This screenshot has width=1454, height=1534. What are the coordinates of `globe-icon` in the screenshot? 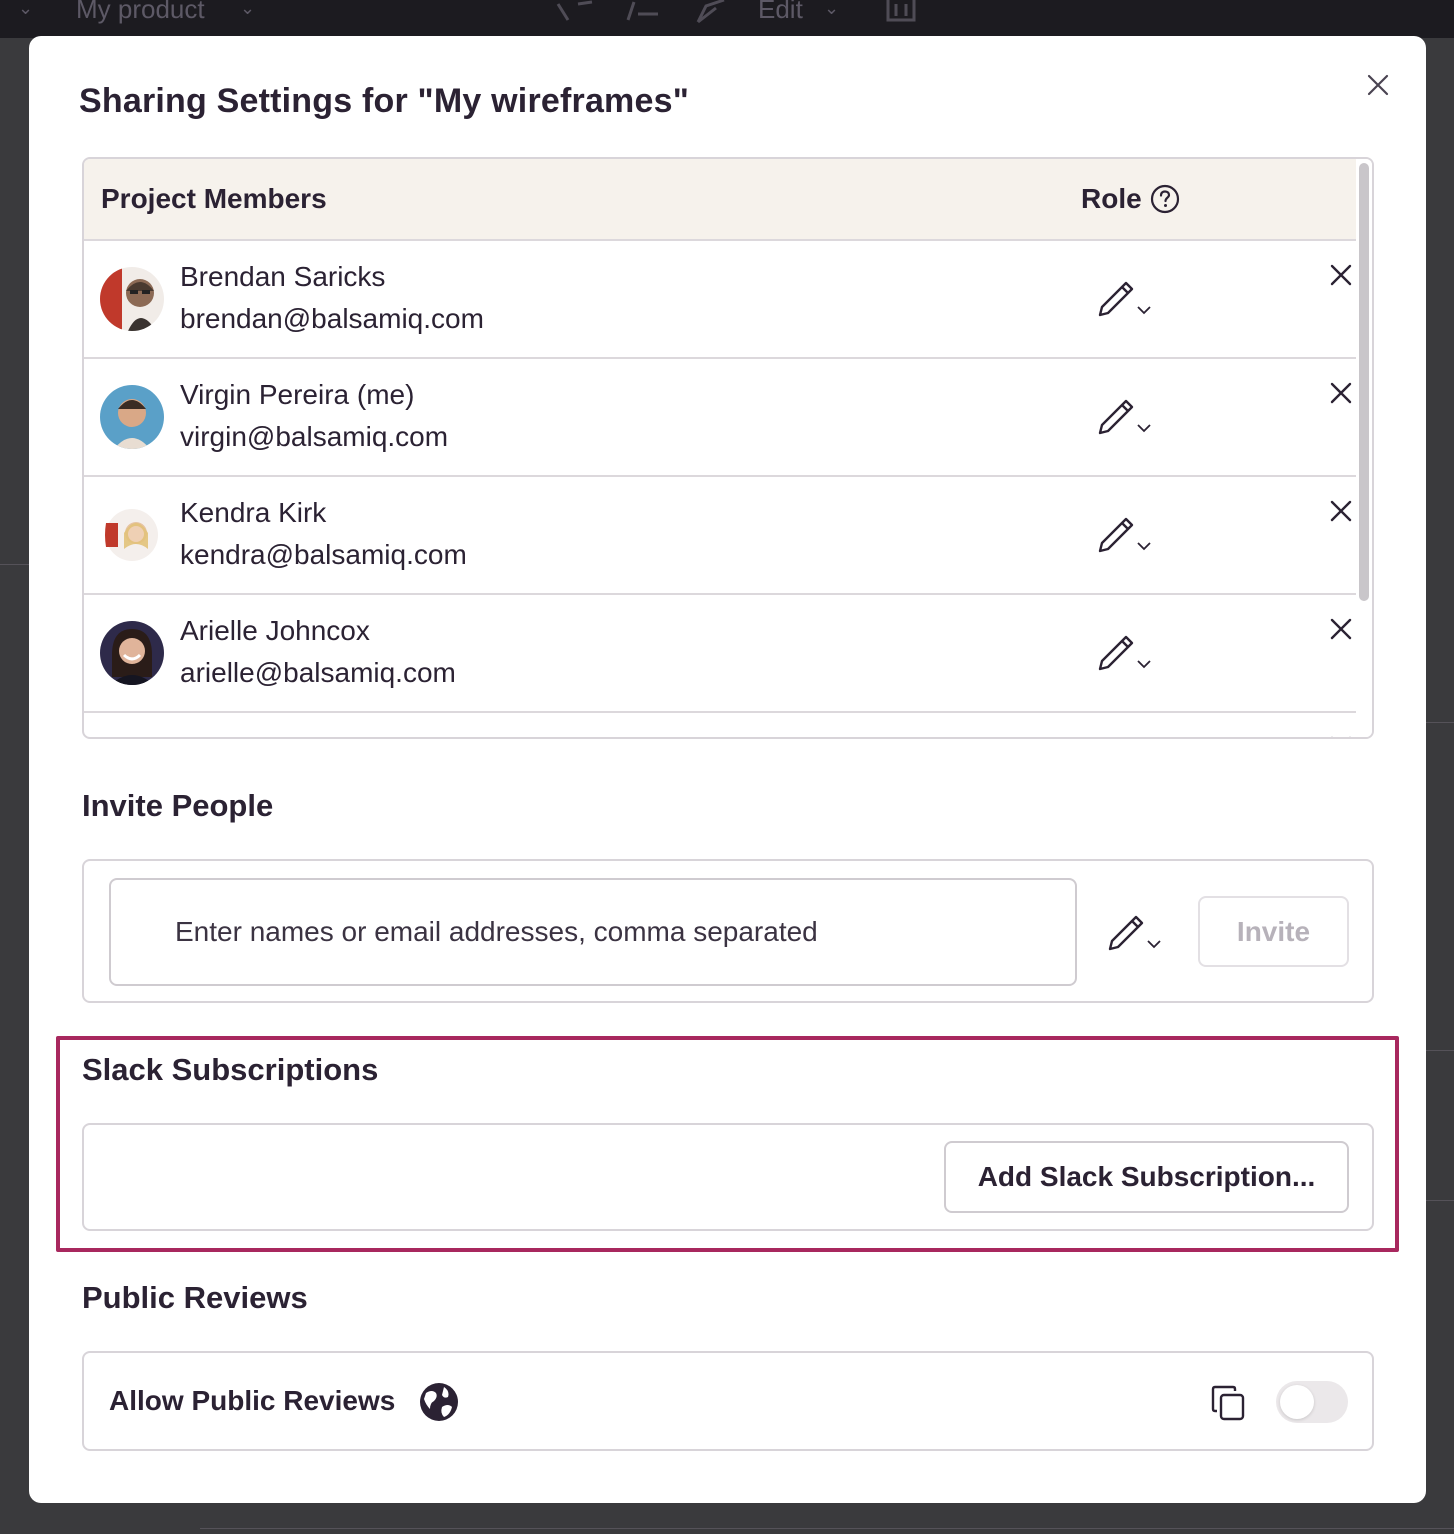 It's located at (439, 1402).